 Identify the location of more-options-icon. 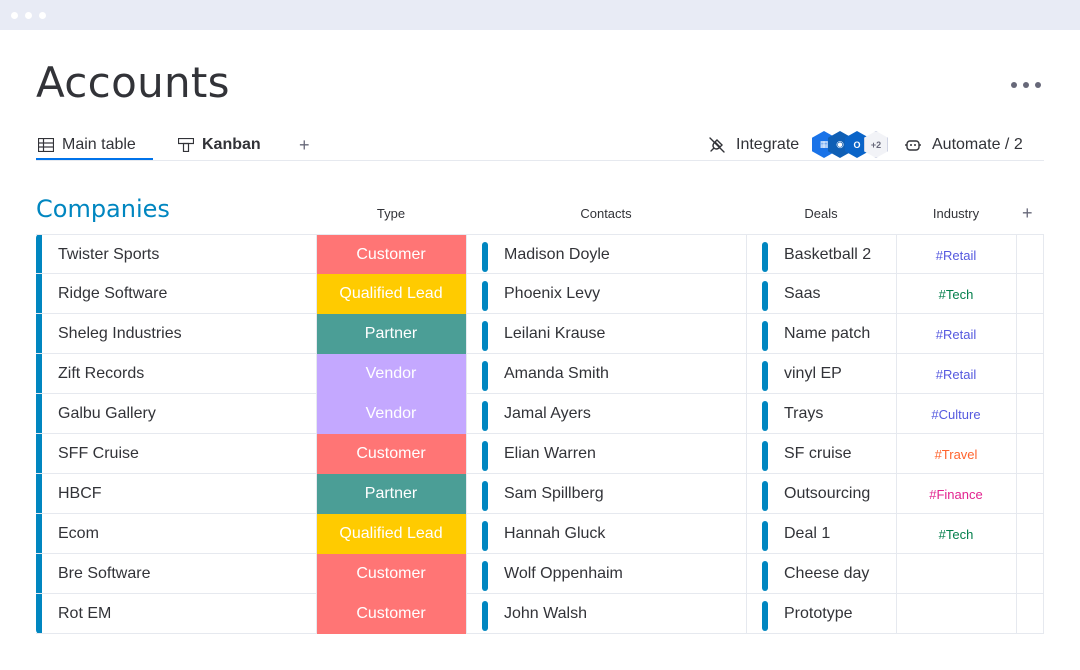
(1026, 86).